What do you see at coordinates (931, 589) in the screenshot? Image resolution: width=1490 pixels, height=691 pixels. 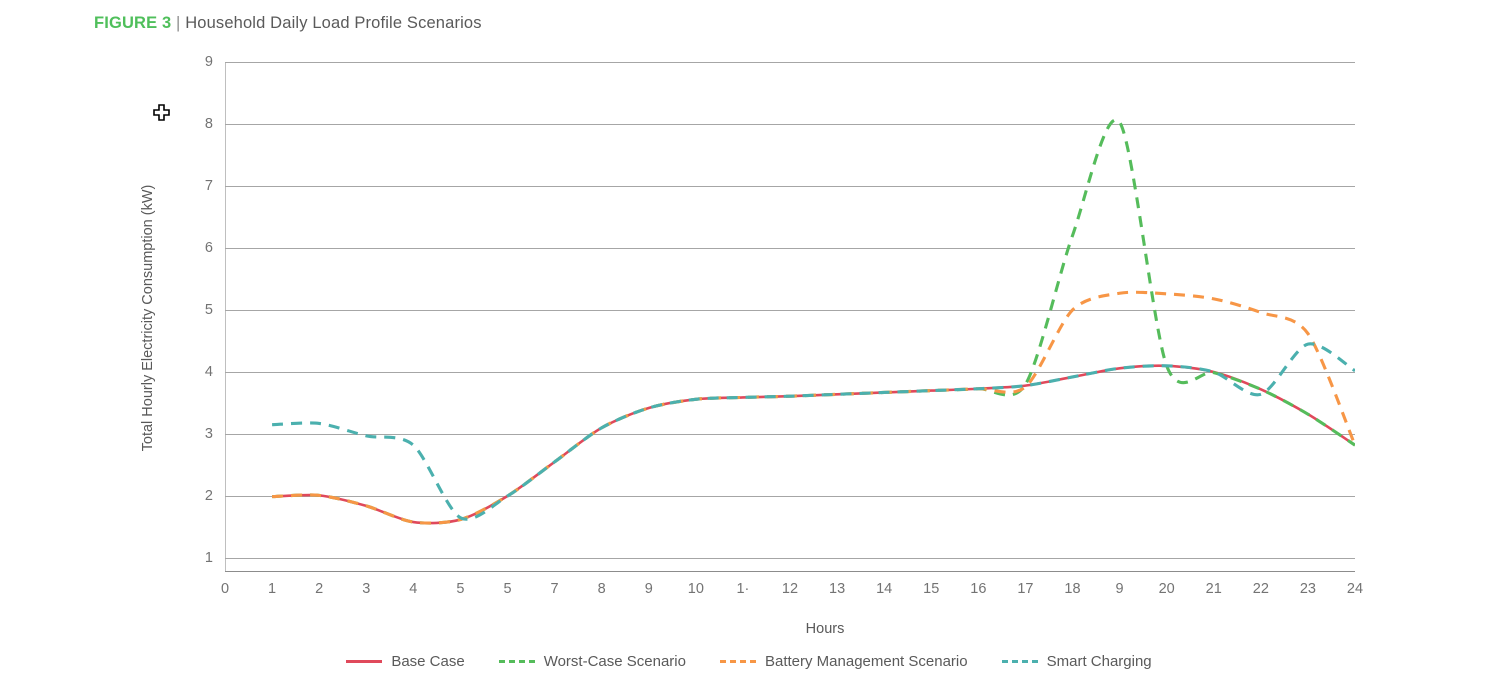 I see `x-tick-label: 15` at bounding box center [931, 589].